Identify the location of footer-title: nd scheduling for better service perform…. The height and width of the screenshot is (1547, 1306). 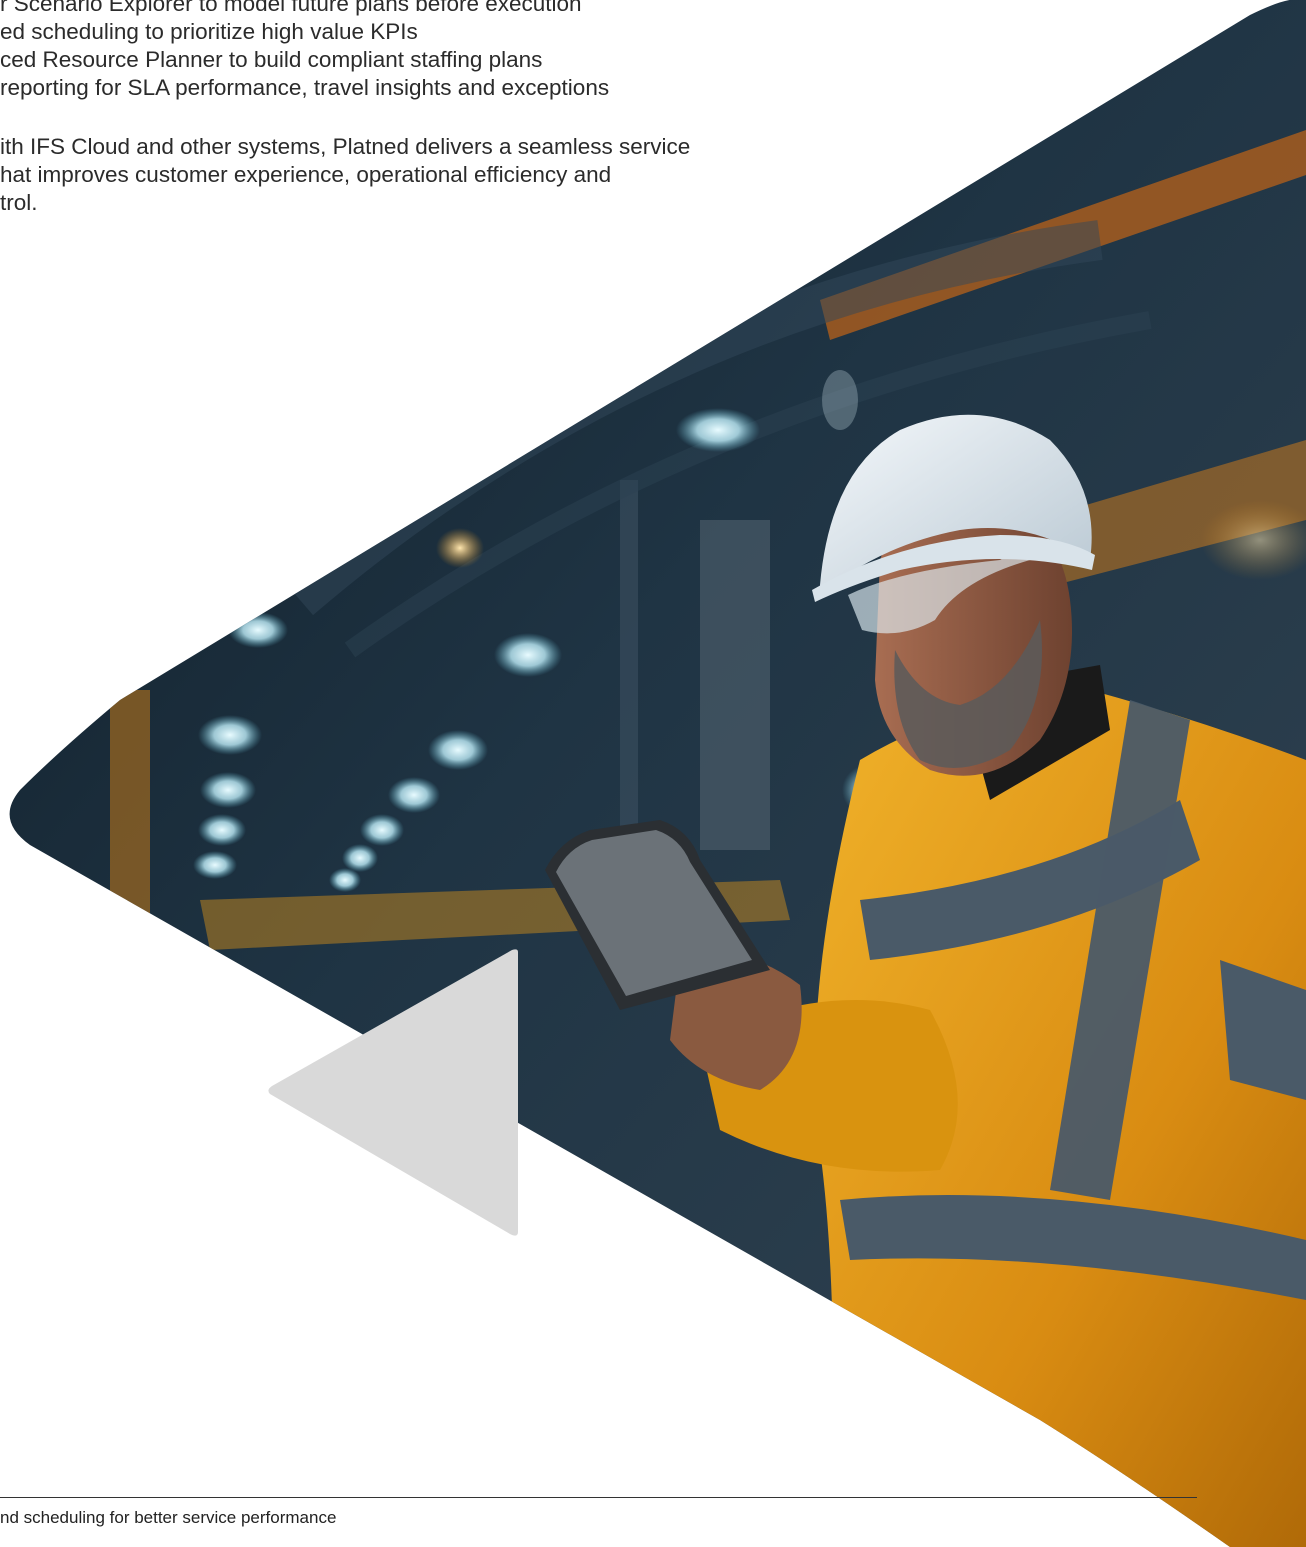
(168, 1517).